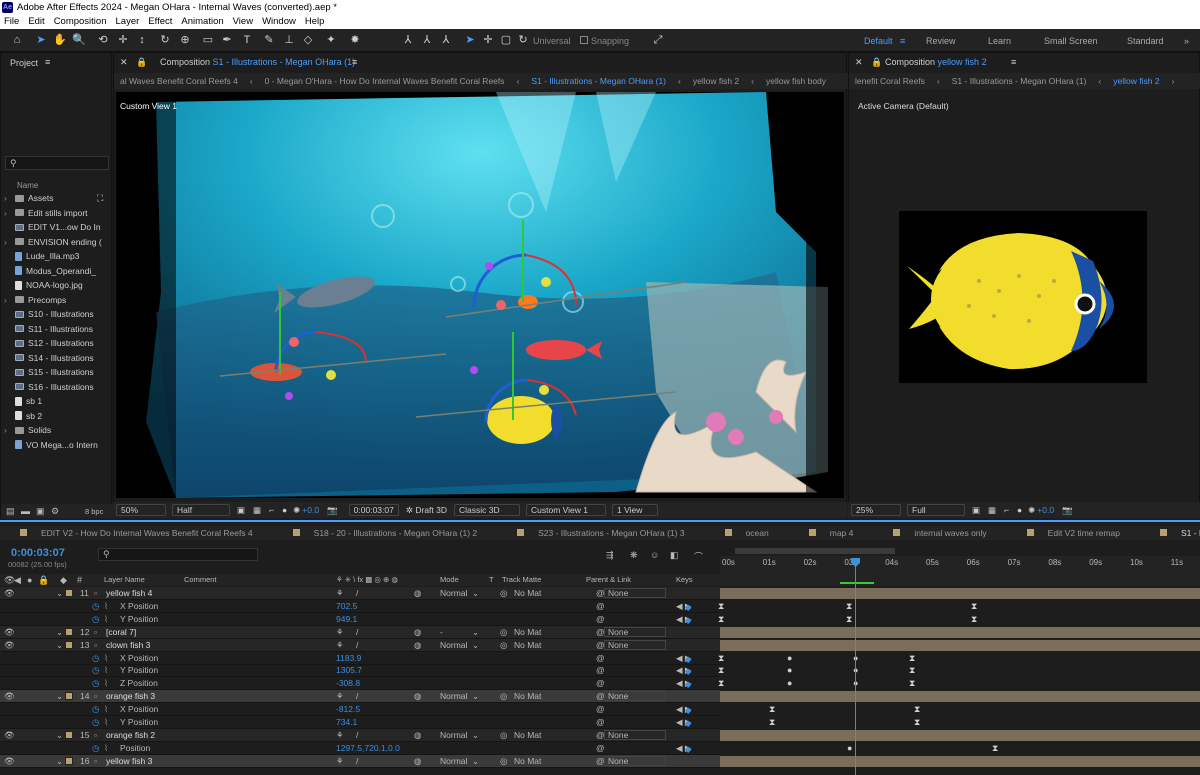 Image resolution: width=1200 pixels, height=775 pixels. Describe the element at coordinates (28, 416) in the screenshot. I see `project-item: sb 2` at that location.